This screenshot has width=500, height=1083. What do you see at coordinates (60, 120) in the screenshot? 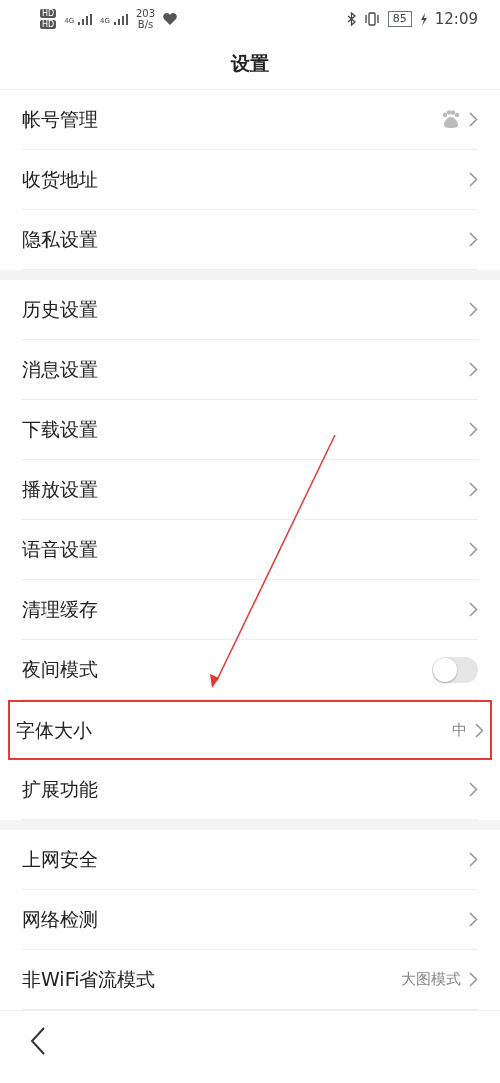
I see `item-label: 帐号管理` at bounding box center [60, 120].